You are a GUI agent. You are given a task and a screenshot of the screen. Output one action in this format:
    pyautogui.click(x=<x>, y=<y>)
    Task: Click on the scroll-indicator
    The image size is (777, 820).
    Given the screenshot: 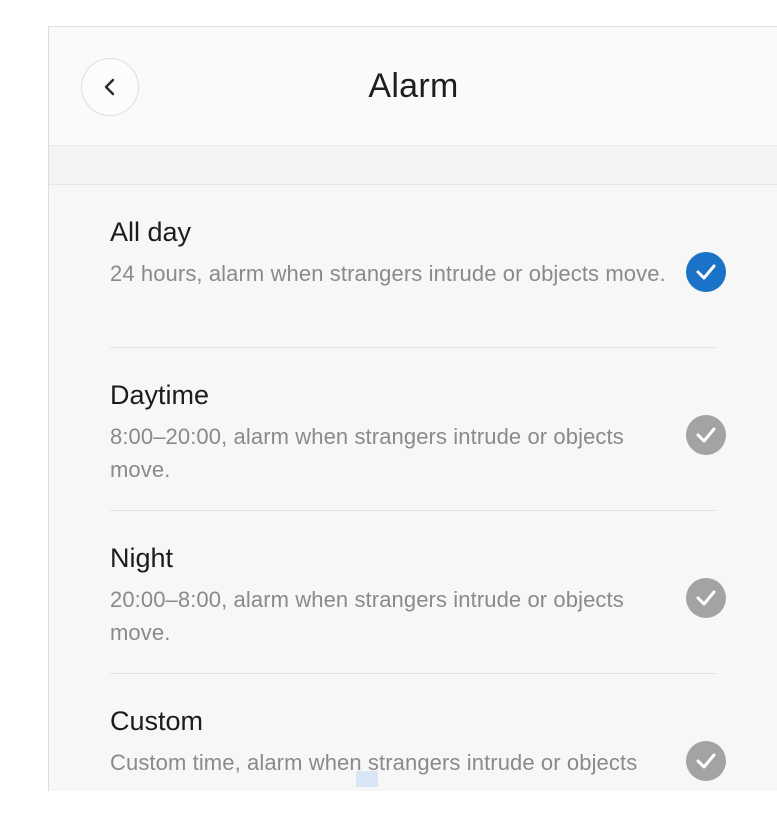 What is the action you would take?
    pyautogui.click(x=367, y=779)
    